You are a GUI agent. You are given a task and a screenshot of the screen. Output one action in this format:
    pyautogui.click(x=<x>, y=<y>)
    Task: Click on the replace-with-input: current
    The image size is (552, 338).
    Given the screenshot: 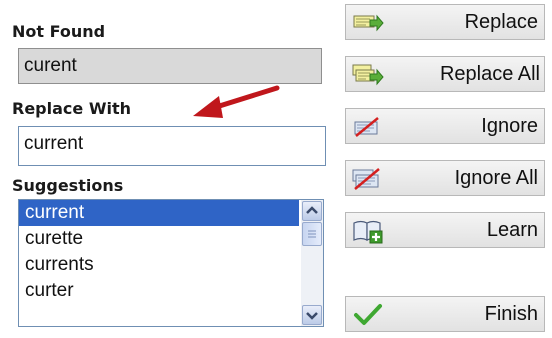 What is the action you would take?
    pyautogui.click(x=172, y=146)
    